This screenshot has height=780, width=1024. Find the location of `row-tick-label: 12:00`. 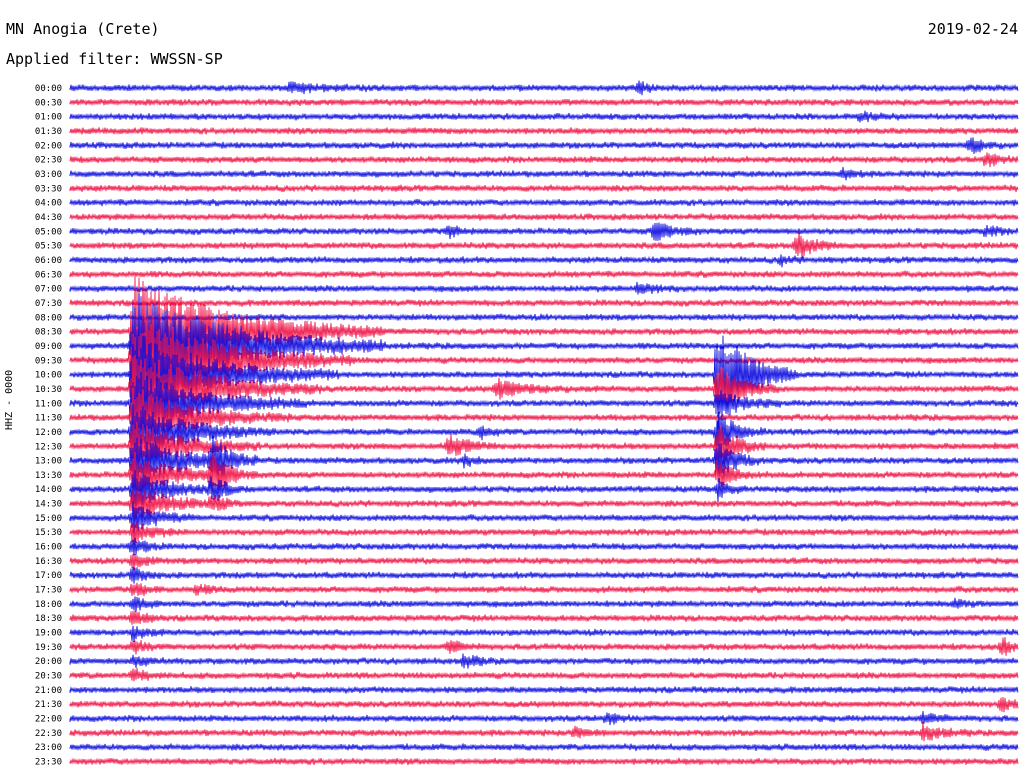

row-tick-label: 12:00 is located at coordinates (48, 433).